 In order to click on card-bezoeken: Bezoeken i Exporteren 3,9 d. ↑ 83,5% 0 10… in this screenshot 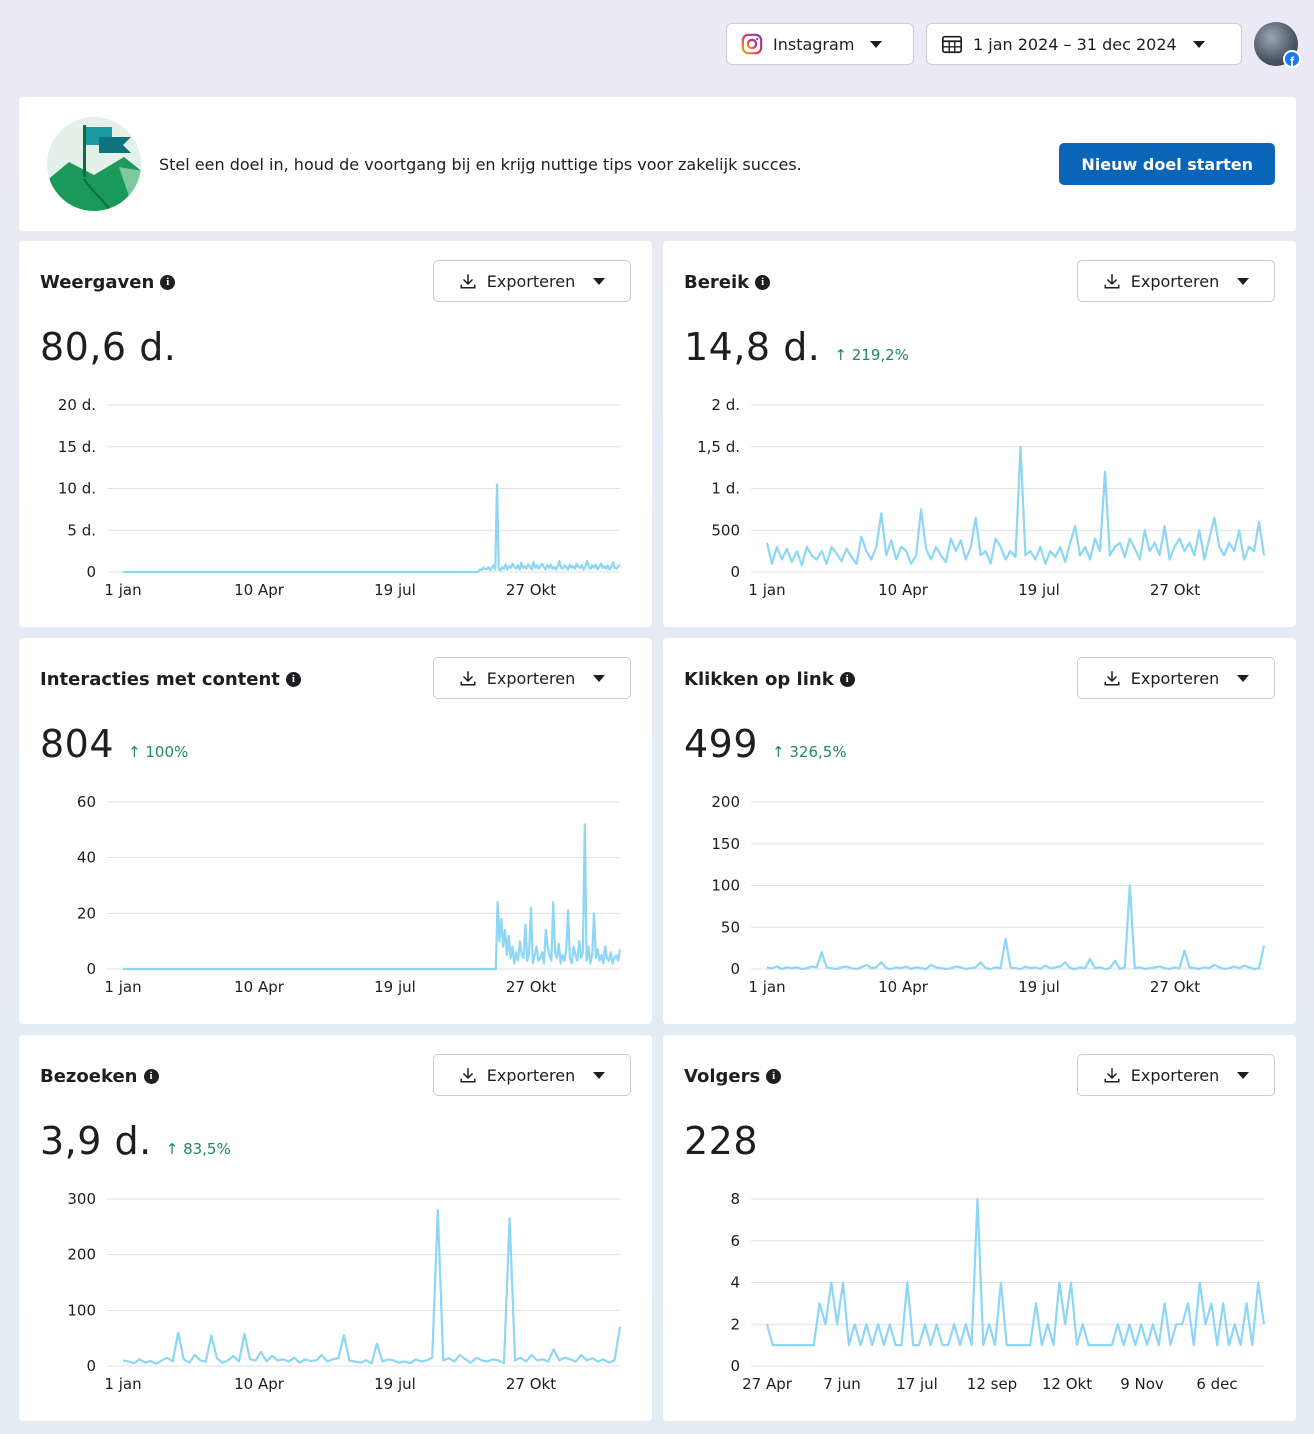, I will do `click(335, 1228)`.